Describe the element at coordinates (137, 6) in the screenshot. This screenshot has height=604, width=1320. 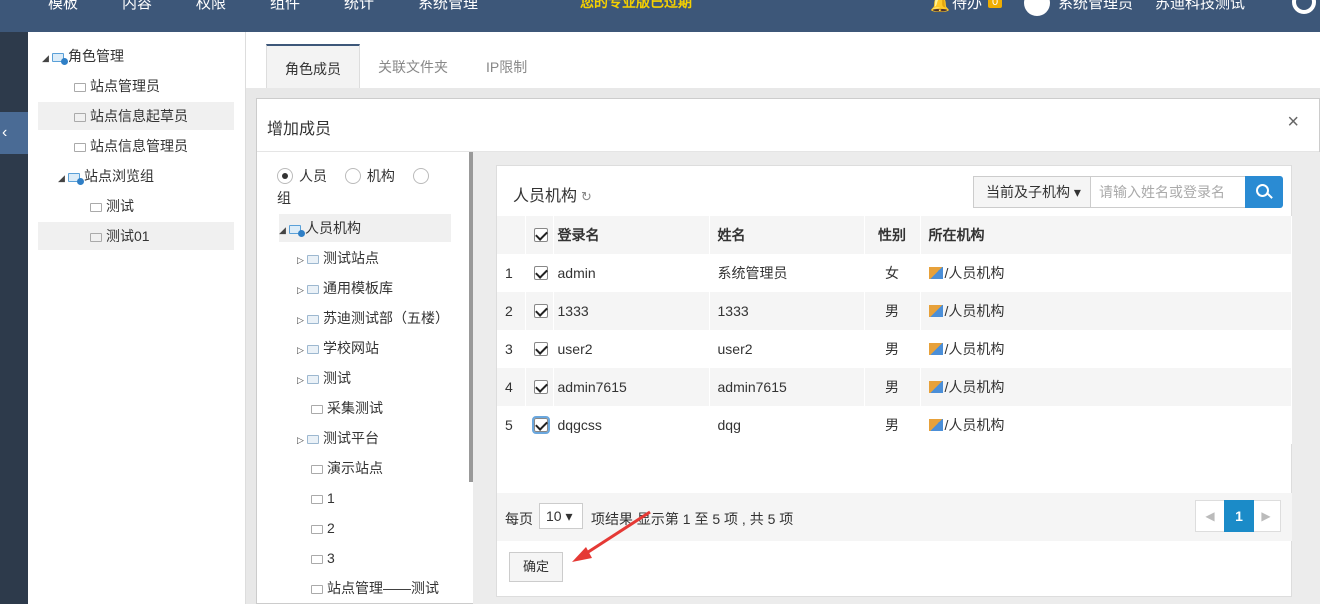
I see `nav-item-content: 内容` at that location.